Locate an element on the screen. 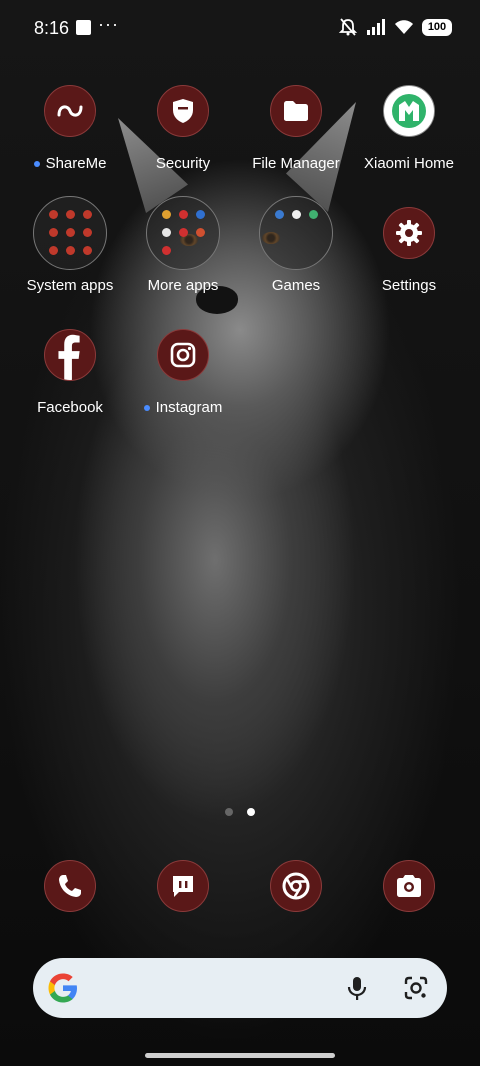  bell-muted-icon is located at coordinates (348, 27).